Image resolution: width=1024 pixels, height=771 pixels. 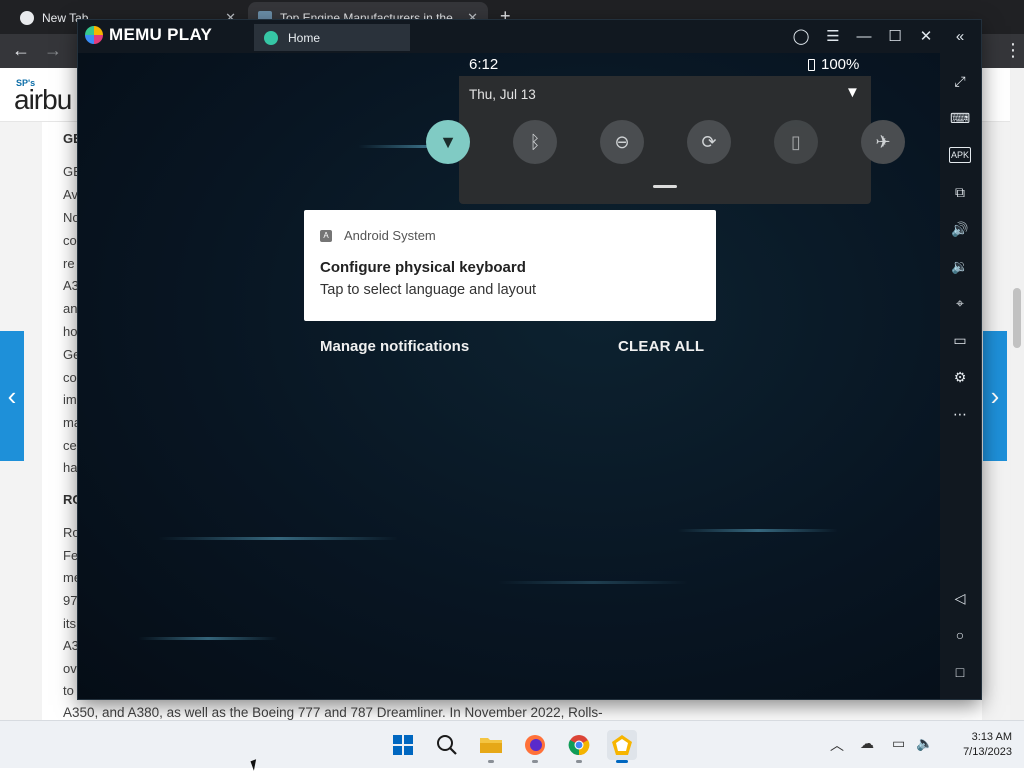 What do you see at coordinates (960, 266) in the screenshot?
I see `volume-down-icon: 🔉` at bounding box center [960, 266].